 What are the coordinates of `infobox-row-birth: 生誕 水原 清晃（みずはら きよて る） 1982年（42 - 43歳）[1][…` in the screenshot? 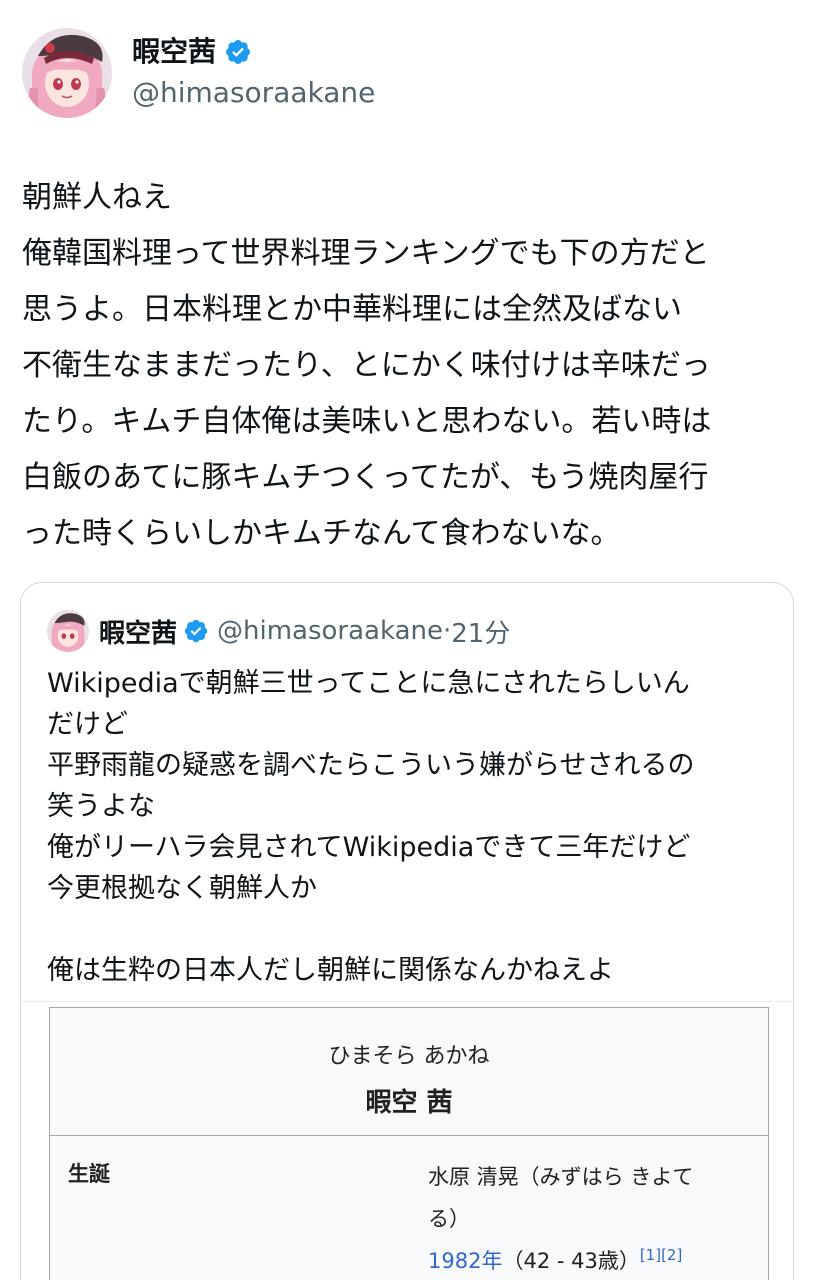 It's located at (409, 1208).